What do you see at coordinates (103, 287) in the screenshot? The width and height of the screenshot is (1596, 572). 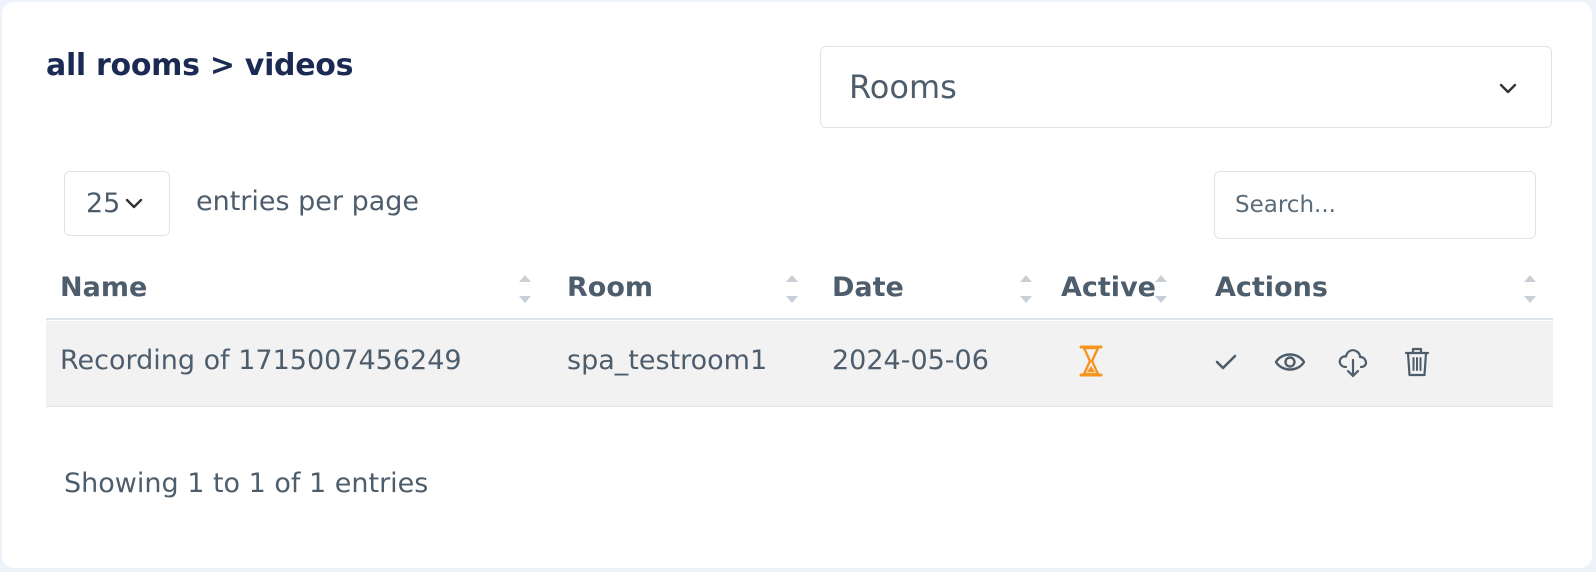 I see `column-header-name: Name` at bounding box center [103, 287].